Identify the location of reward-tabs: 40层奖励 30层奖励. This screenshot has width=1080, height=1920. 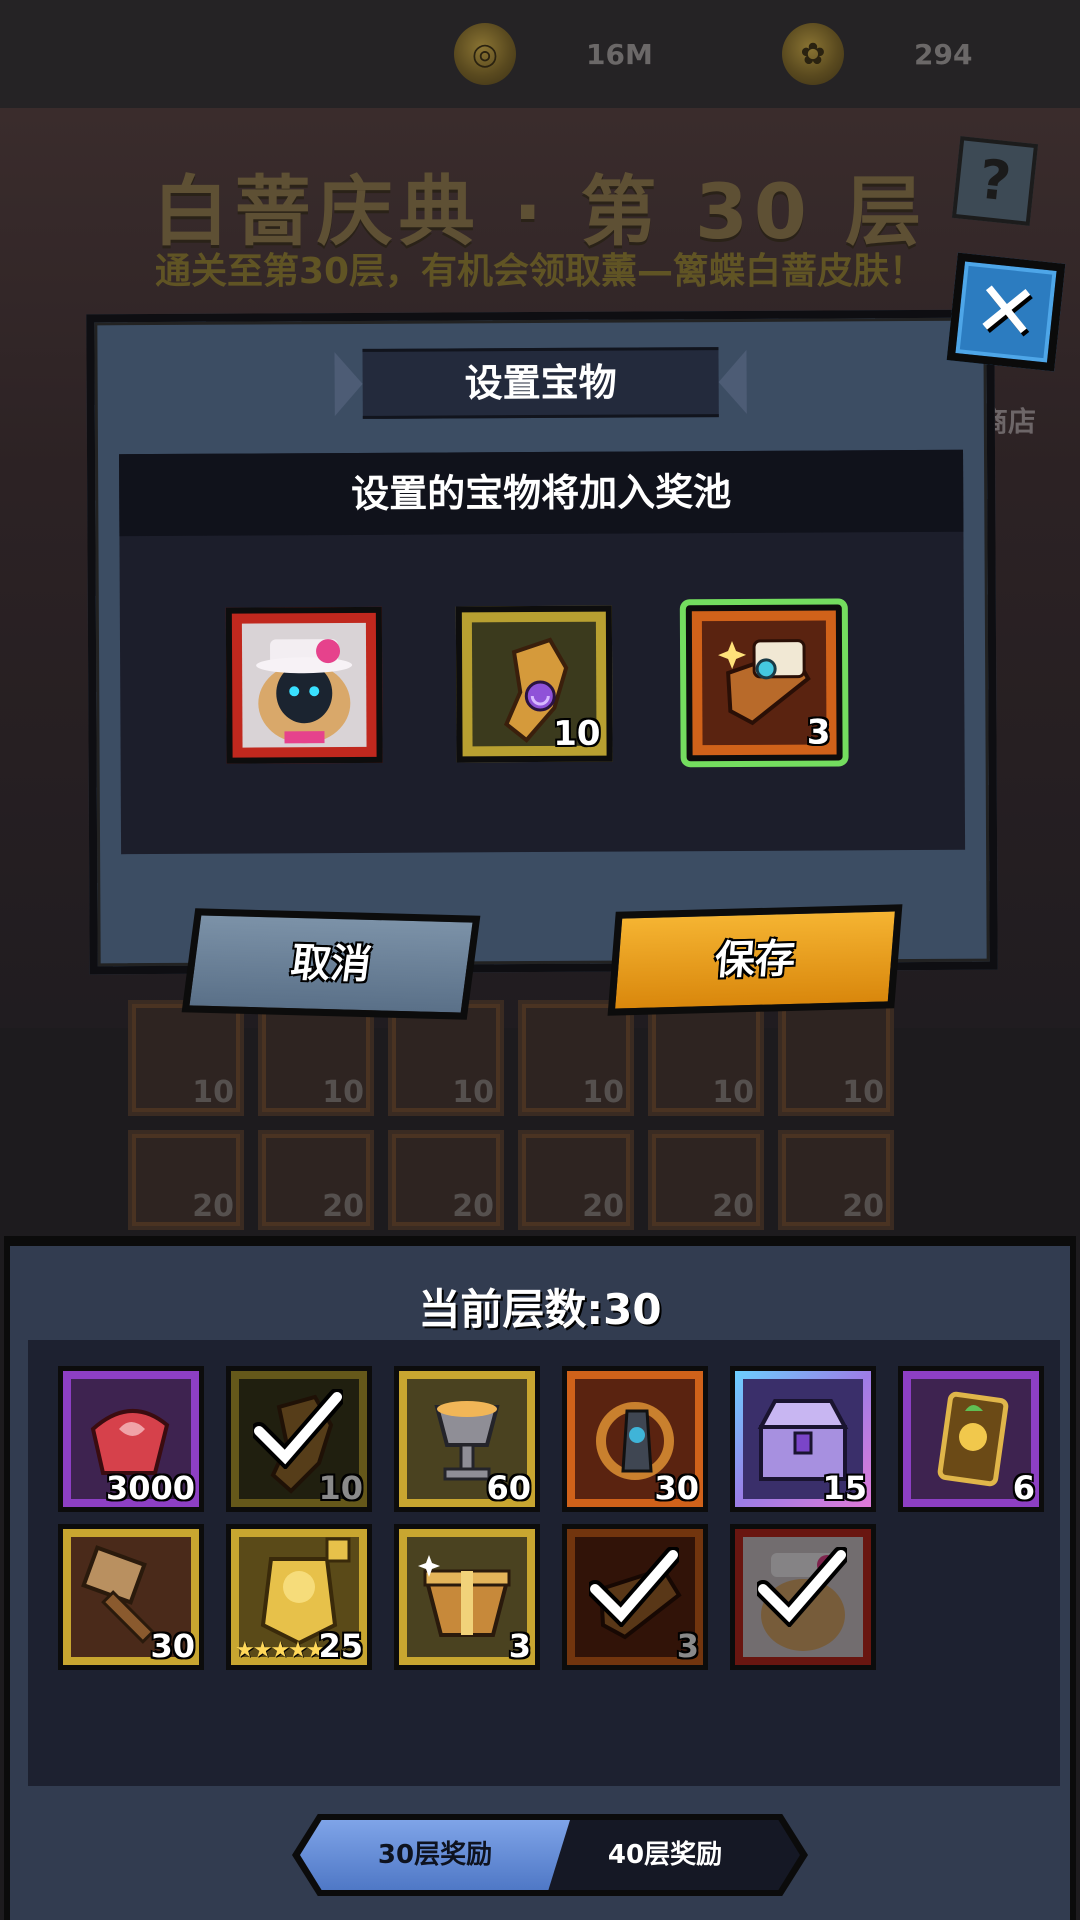
(550, 1855).